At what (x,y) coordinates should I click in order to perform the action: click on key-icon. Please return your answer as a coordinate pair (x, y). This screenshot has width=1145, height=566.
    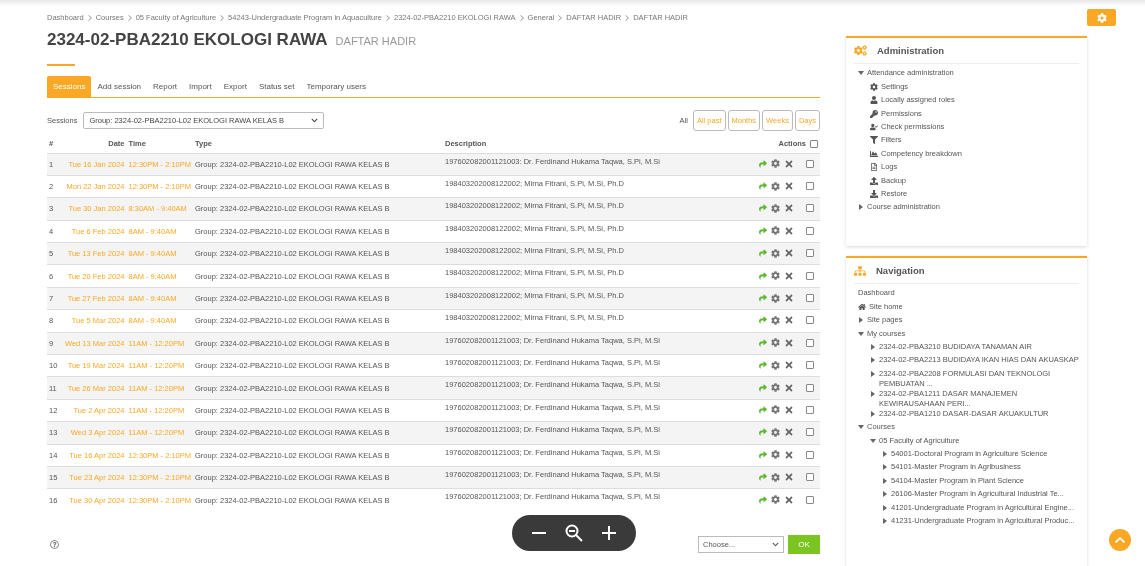
    Looking at the image, I should click on (874, 113).